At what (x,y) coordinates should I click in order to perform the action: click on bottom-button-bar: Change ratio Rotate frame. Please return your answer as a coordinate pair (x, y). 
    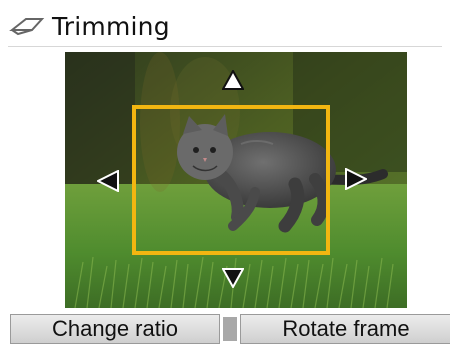
    Looking at the image, I should click on (225, 329).